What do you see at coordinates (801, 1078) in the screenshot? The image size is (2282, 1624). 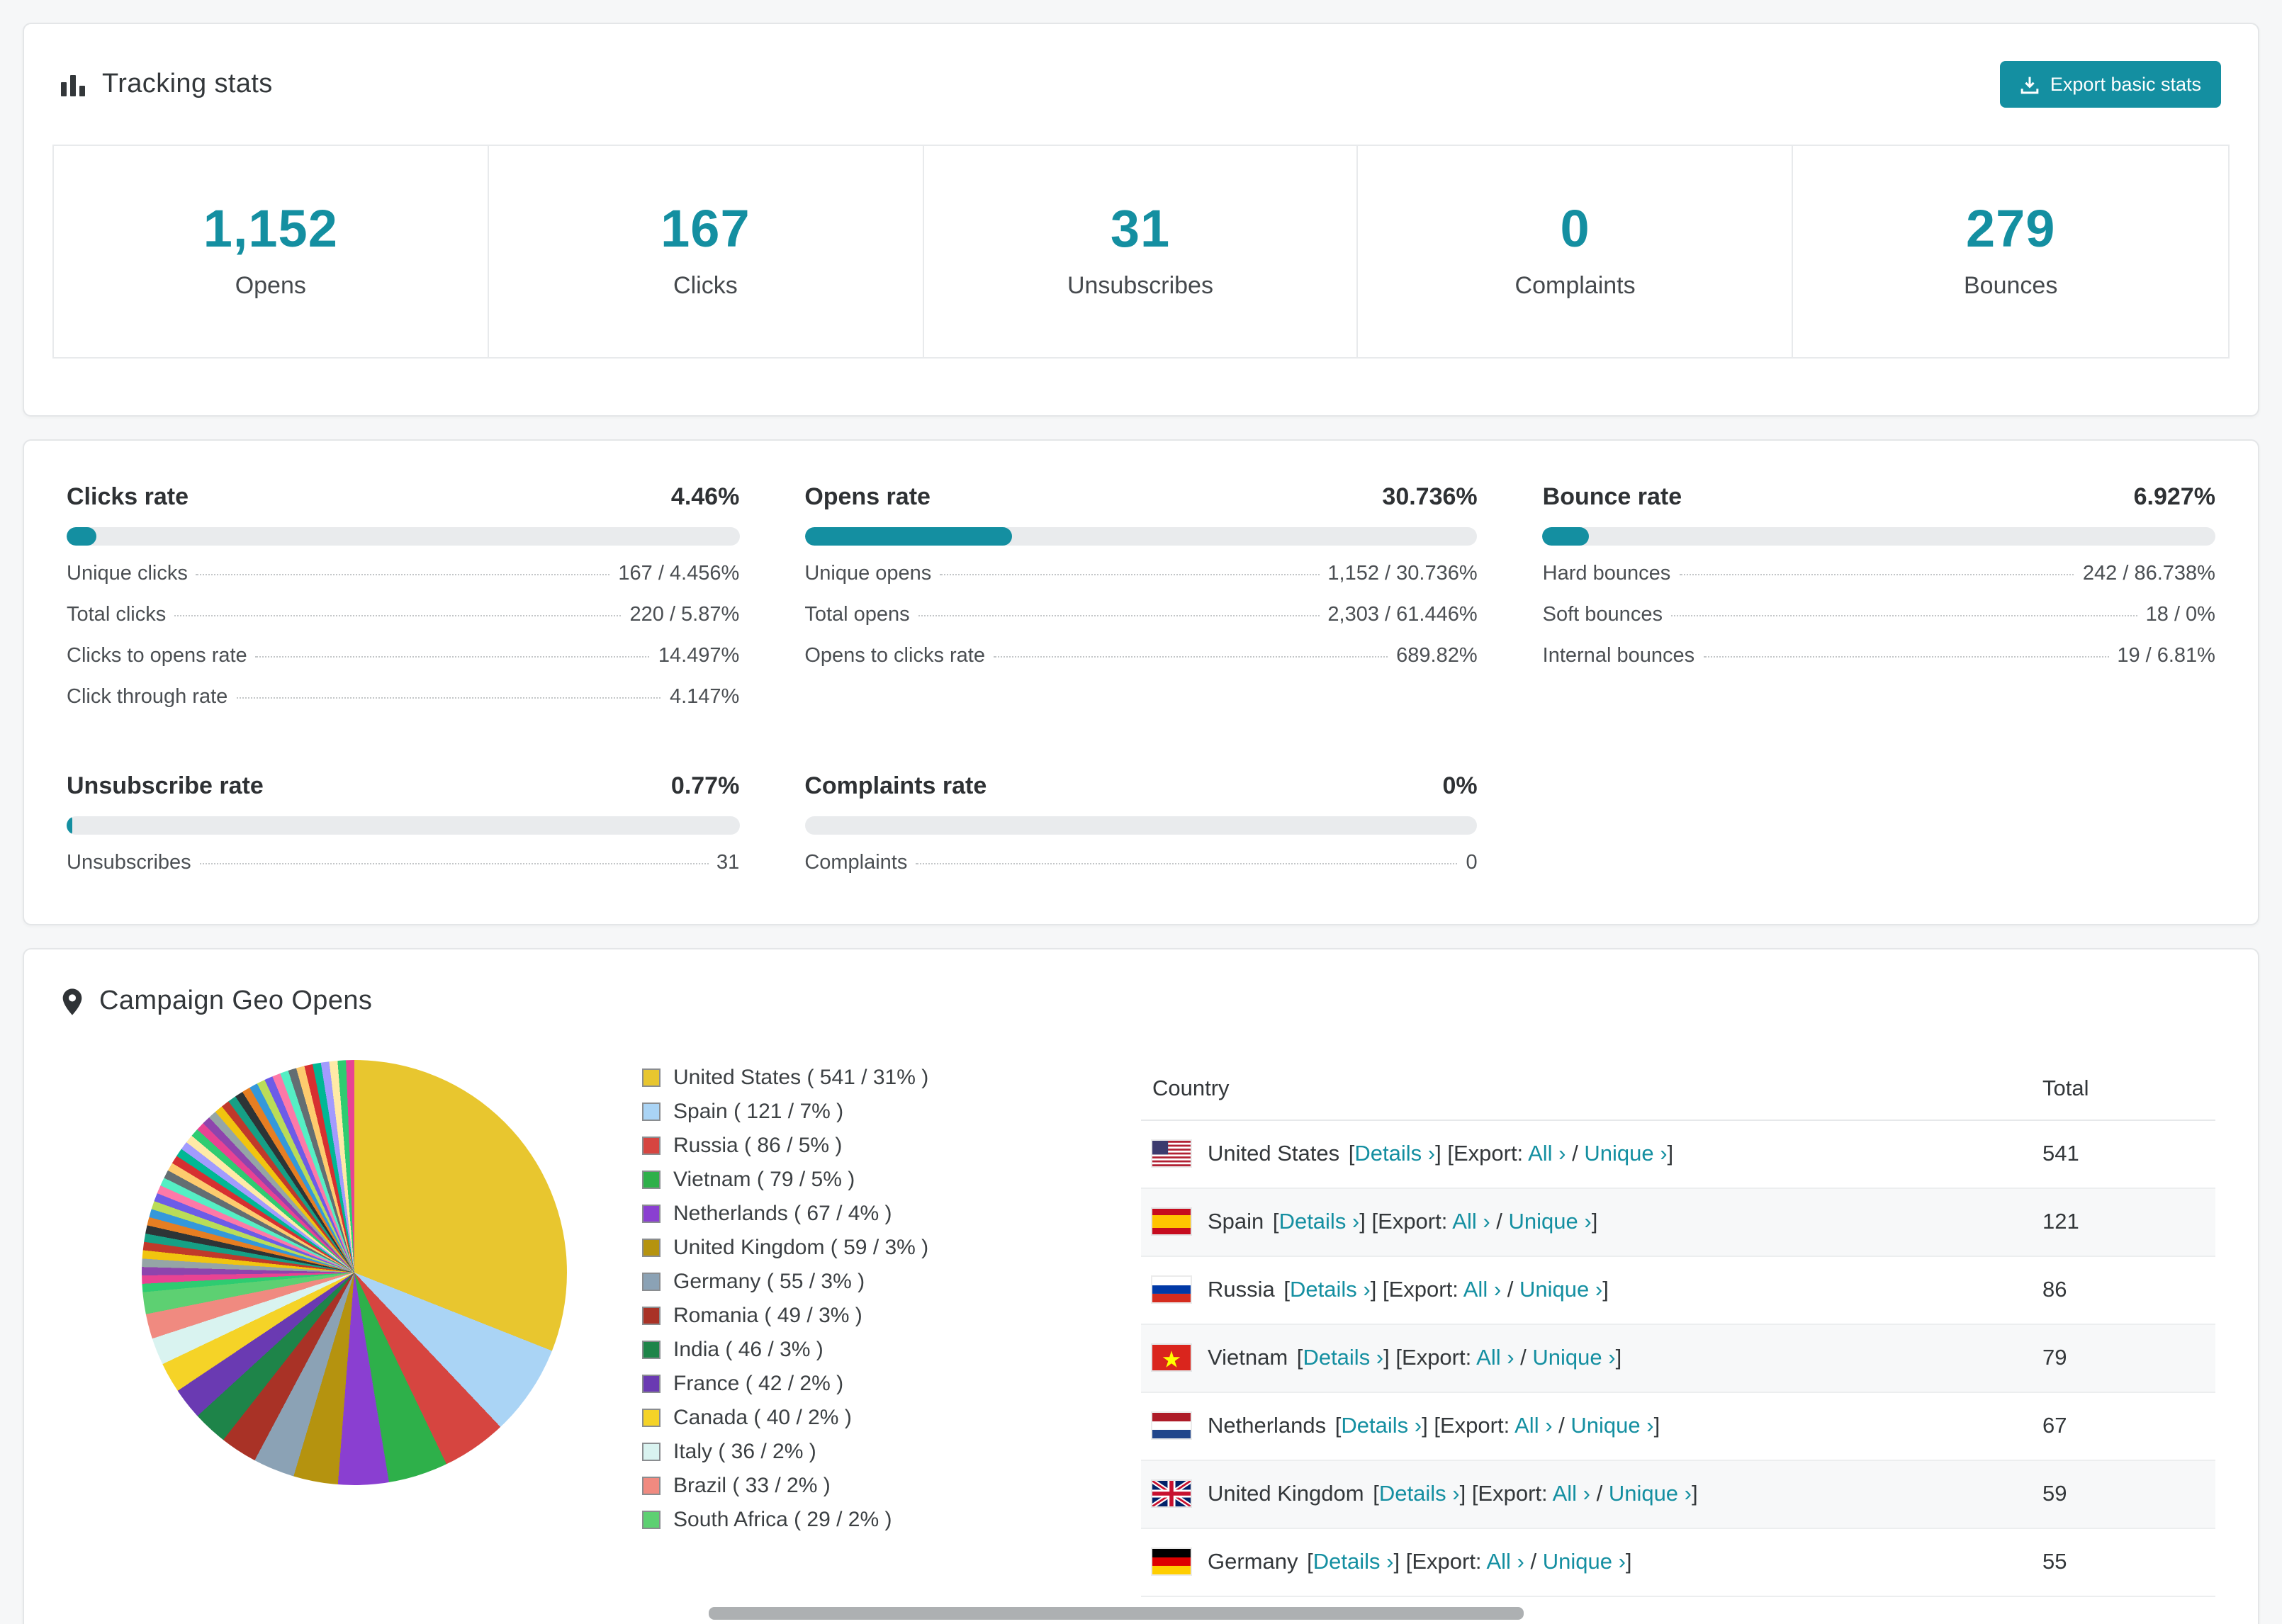 I see `legend-label: United States ( 541 / 31% )` at bounding box center [801, 1078].